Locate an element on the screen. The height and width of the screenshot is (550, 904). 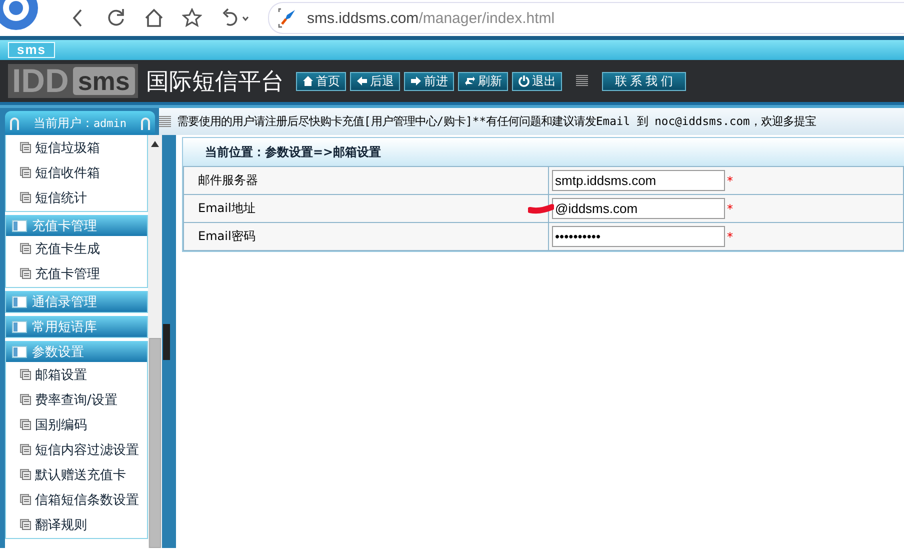
sidebar-item: 充值卡生成 is located at coordinates (76, 248).